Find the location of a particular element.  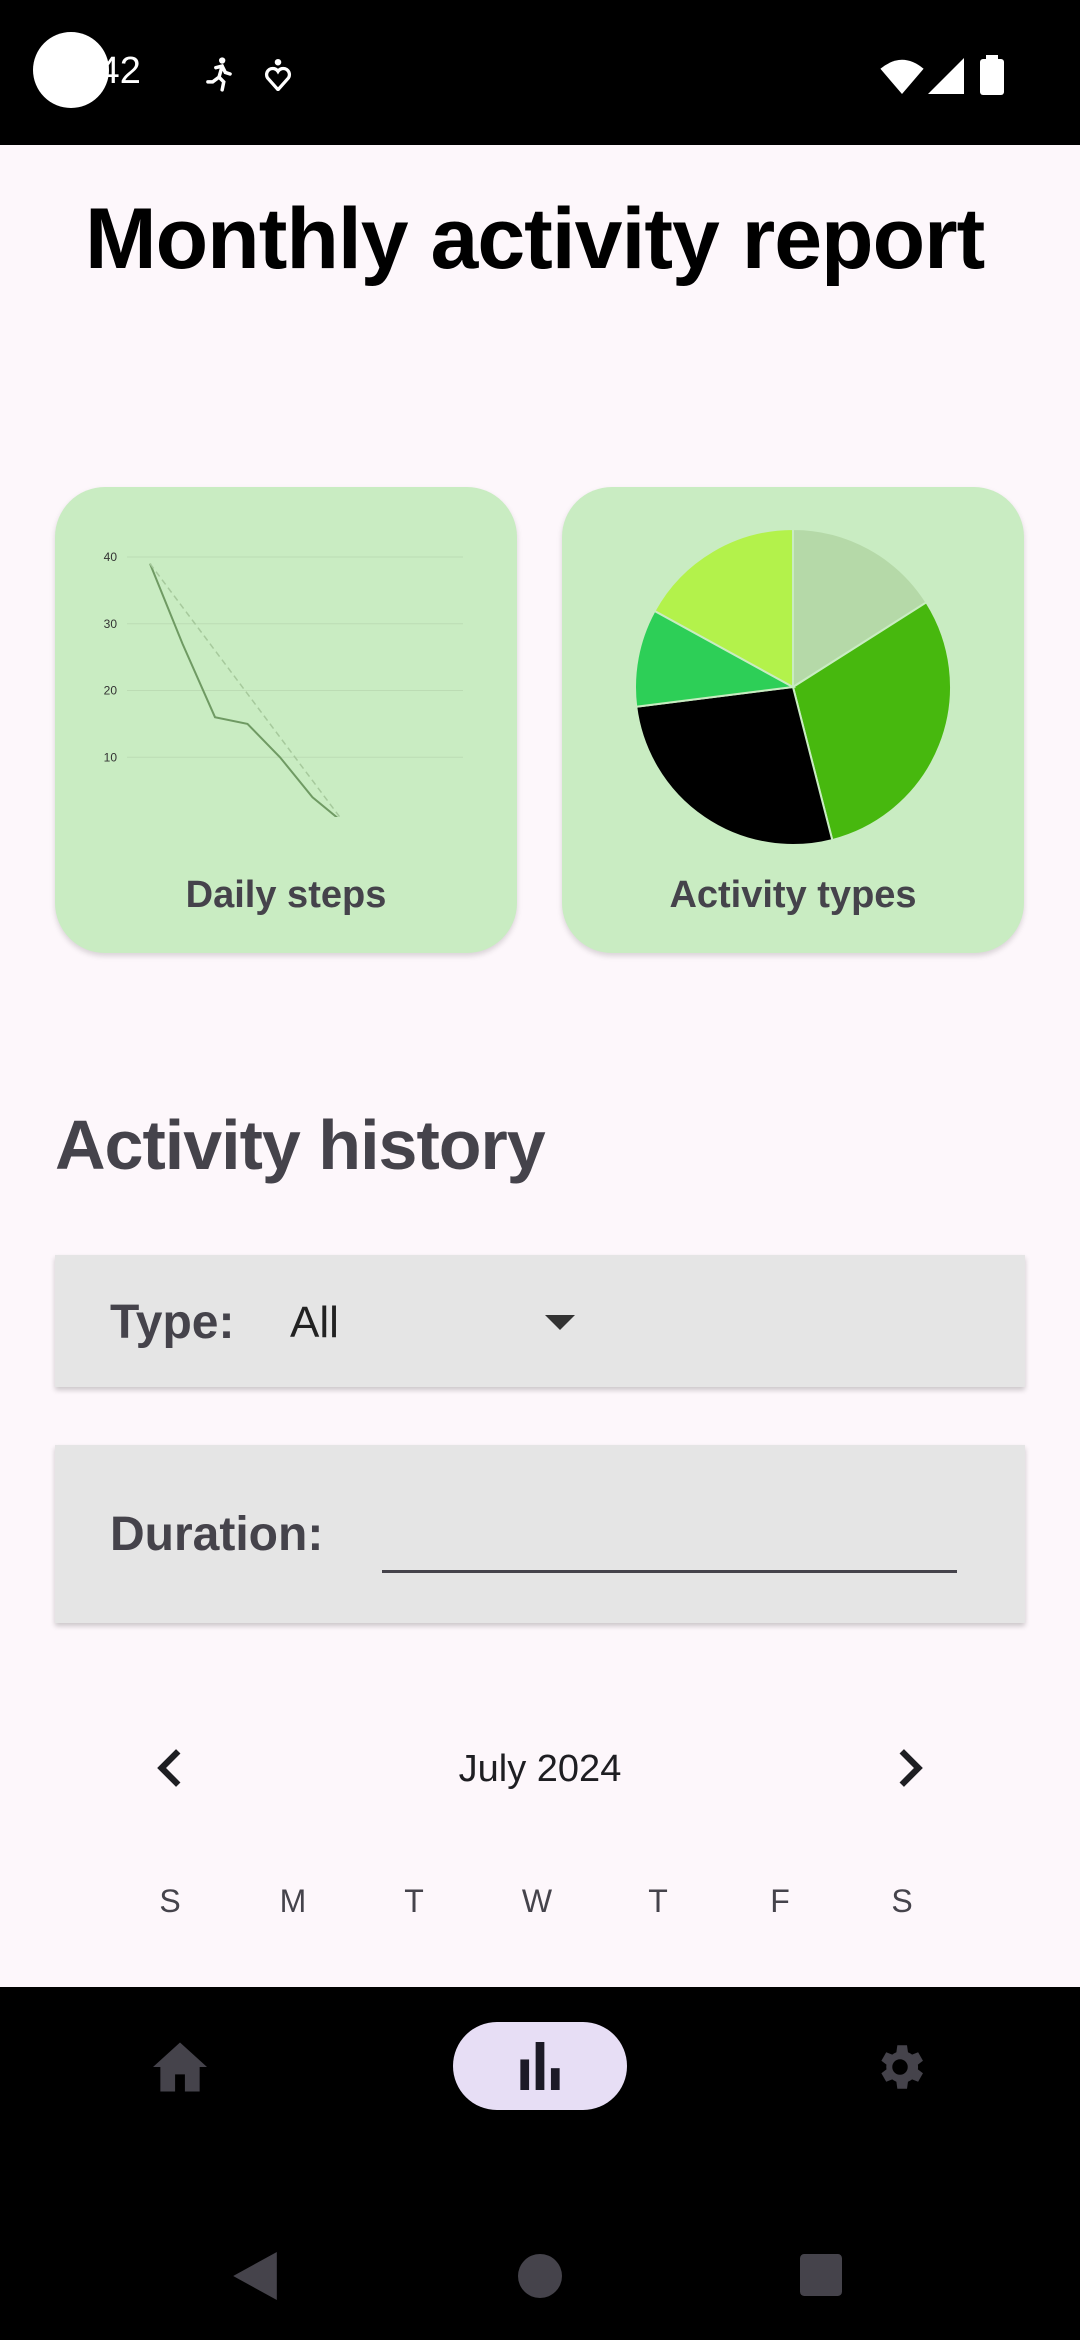

weekday-mon: M is located at coordinates (293, 1901).